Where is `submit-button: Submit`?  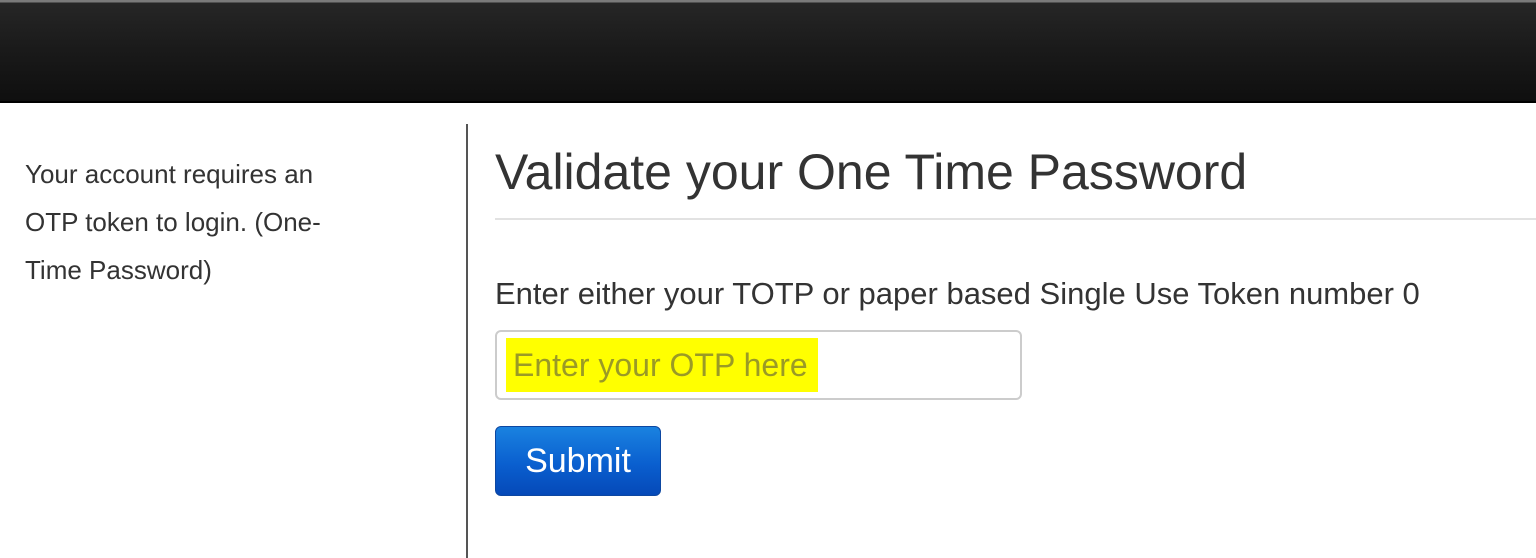
submit-button: Submit is located at coordinates (578, 461).